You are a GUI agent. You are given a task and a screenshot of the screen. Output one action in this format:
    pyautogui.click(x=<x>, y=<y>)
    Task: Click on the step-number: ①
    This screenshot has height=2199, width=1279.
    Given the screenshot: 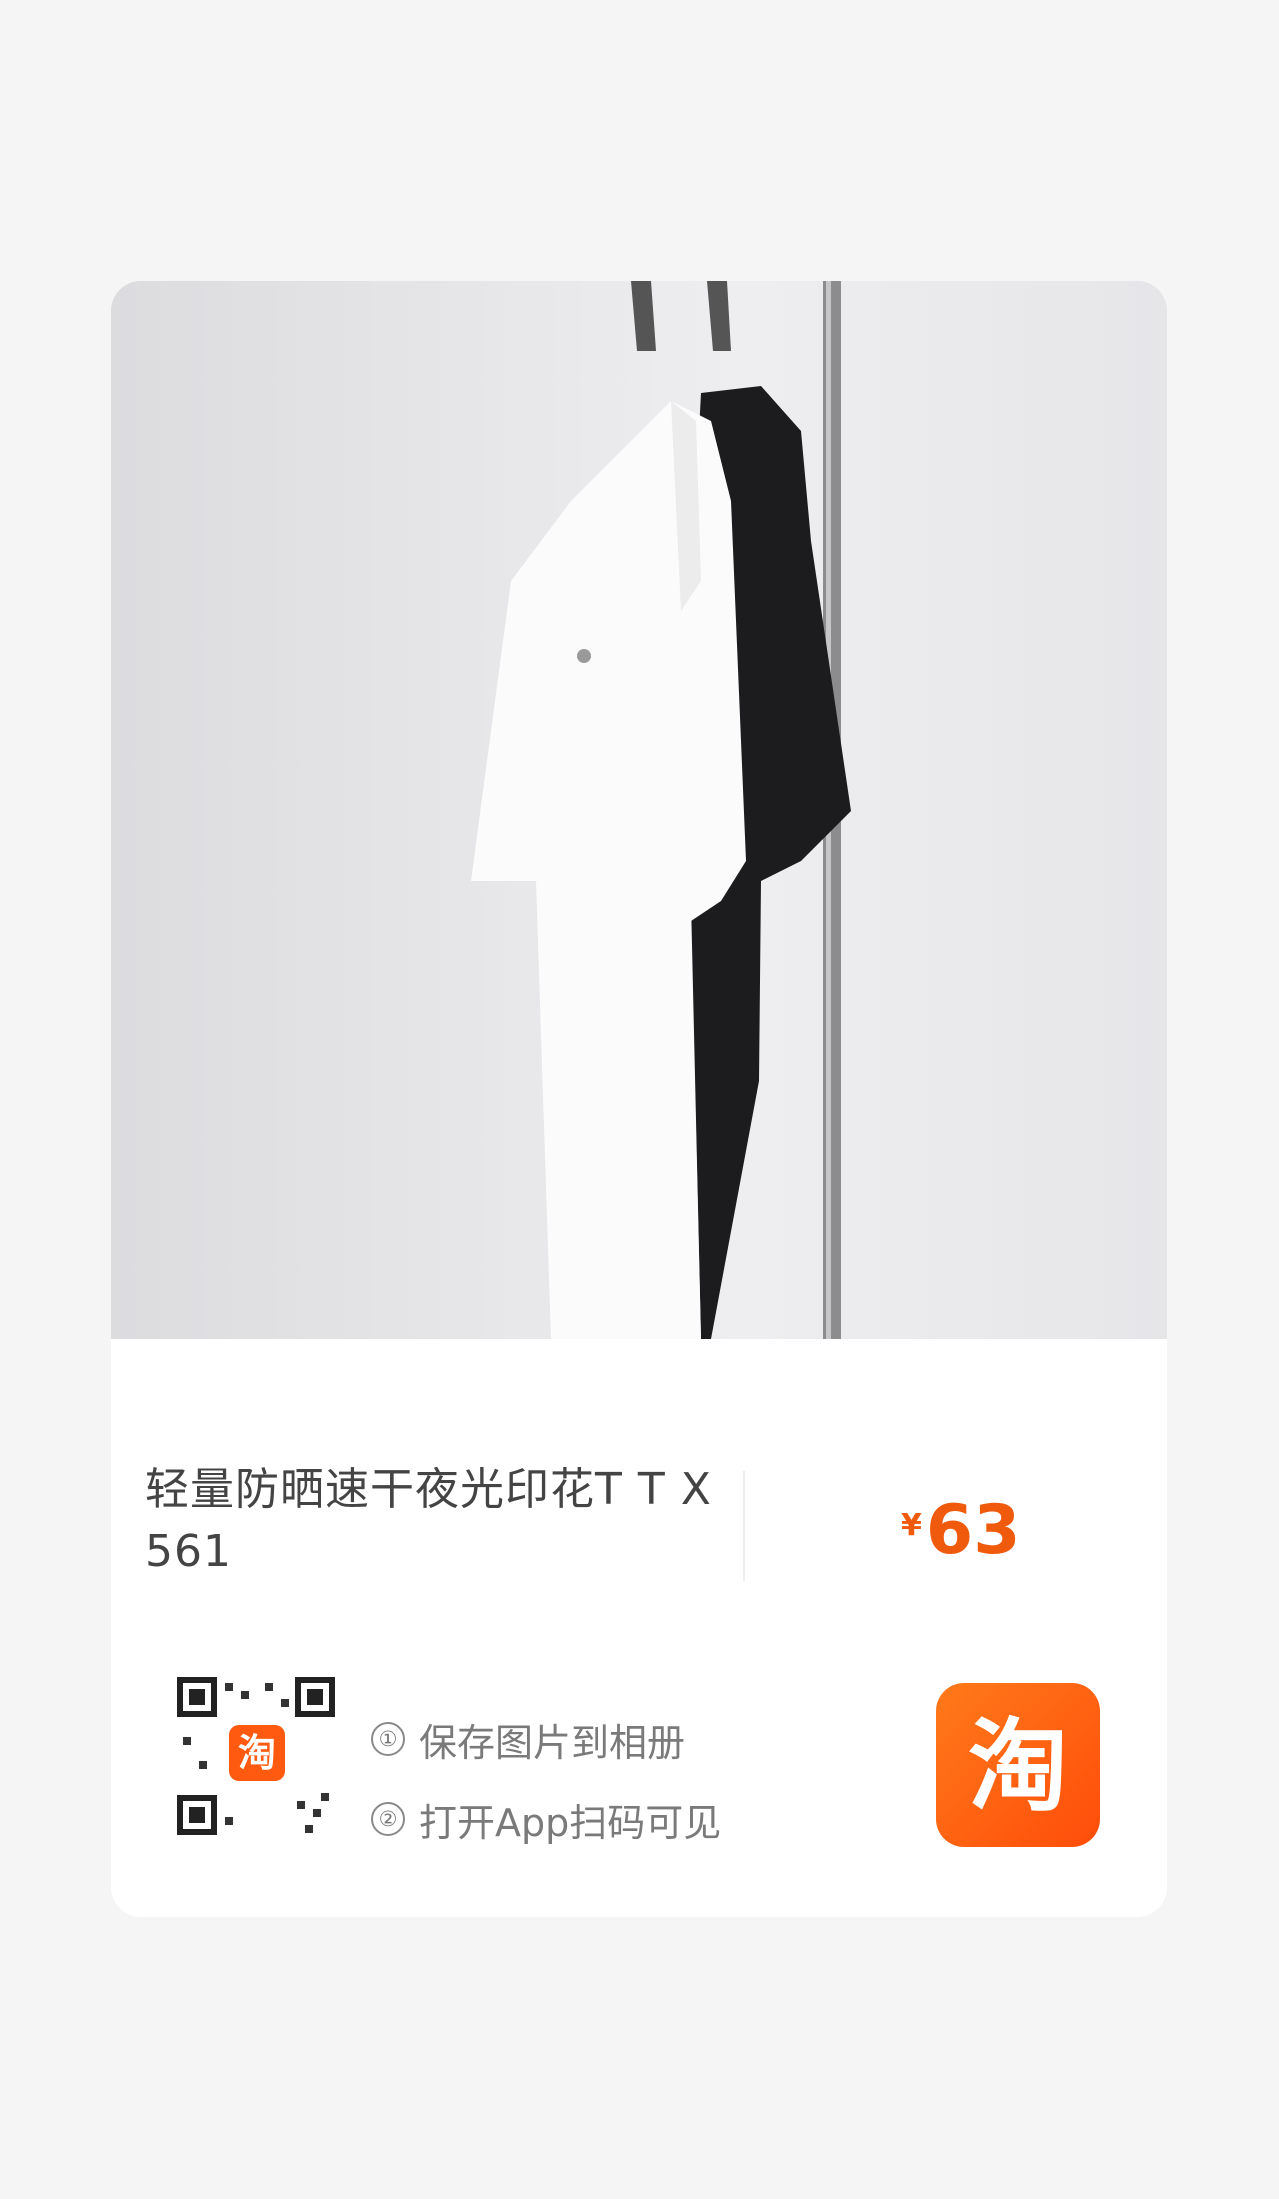 What is the action you would take?
    pyautogui.click(x=388, y=1739)
    